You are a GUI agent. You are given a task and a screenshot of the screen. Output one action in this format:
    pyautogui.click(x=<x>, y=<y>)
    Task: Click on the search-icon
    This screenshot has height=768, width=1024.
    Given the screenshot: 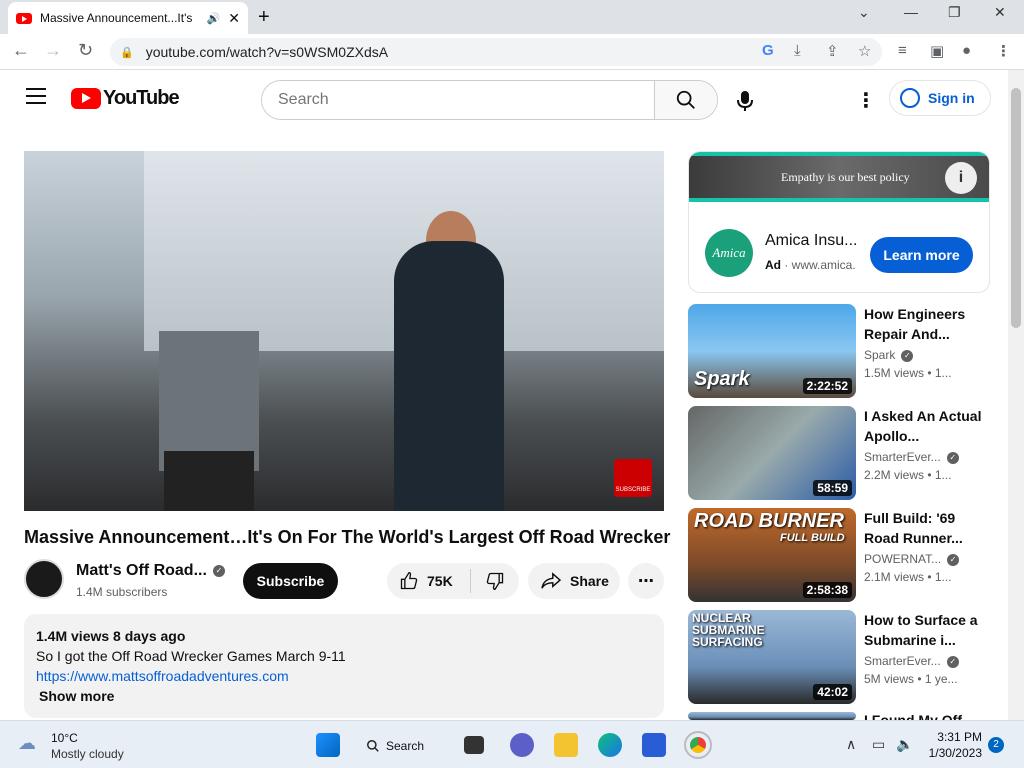 What is the action you would take?
    pyautogui.click(x=685, y=99)
    